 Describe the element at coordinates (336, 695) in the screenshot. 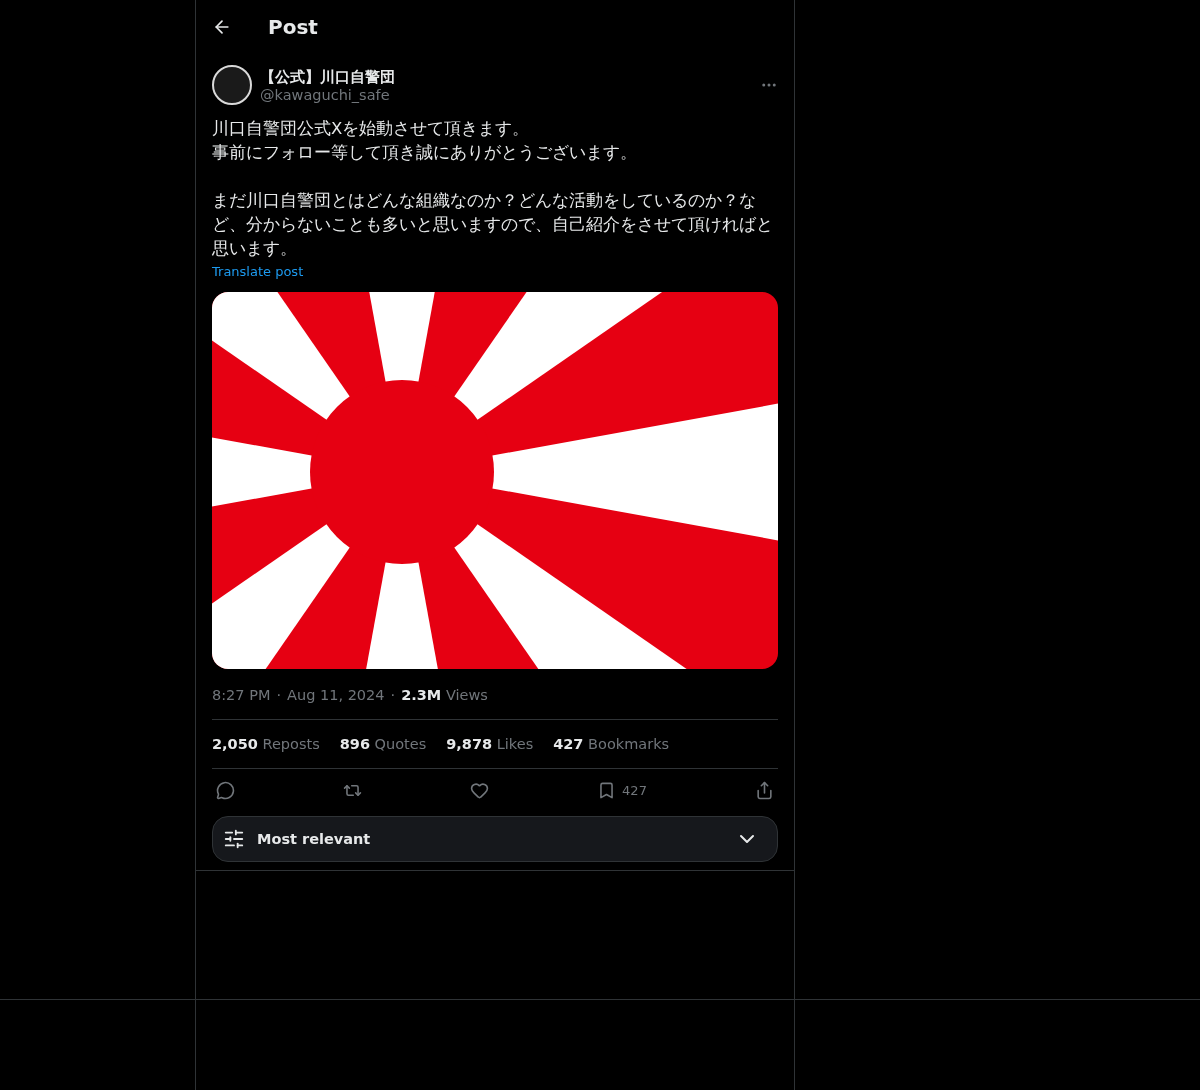

I see `post-date: Aug 11, 2024` at that location.